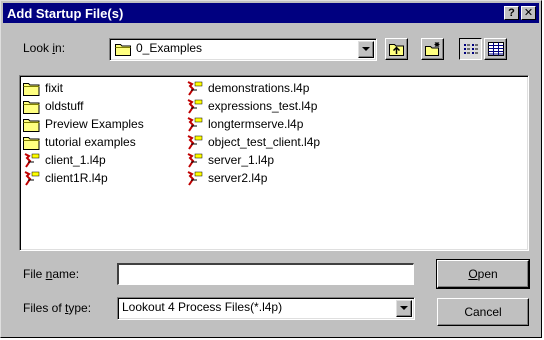 Image resolution: width=544 pixels, height=340 pixels. I want to click on up-one-level-button, so click(396, 49).